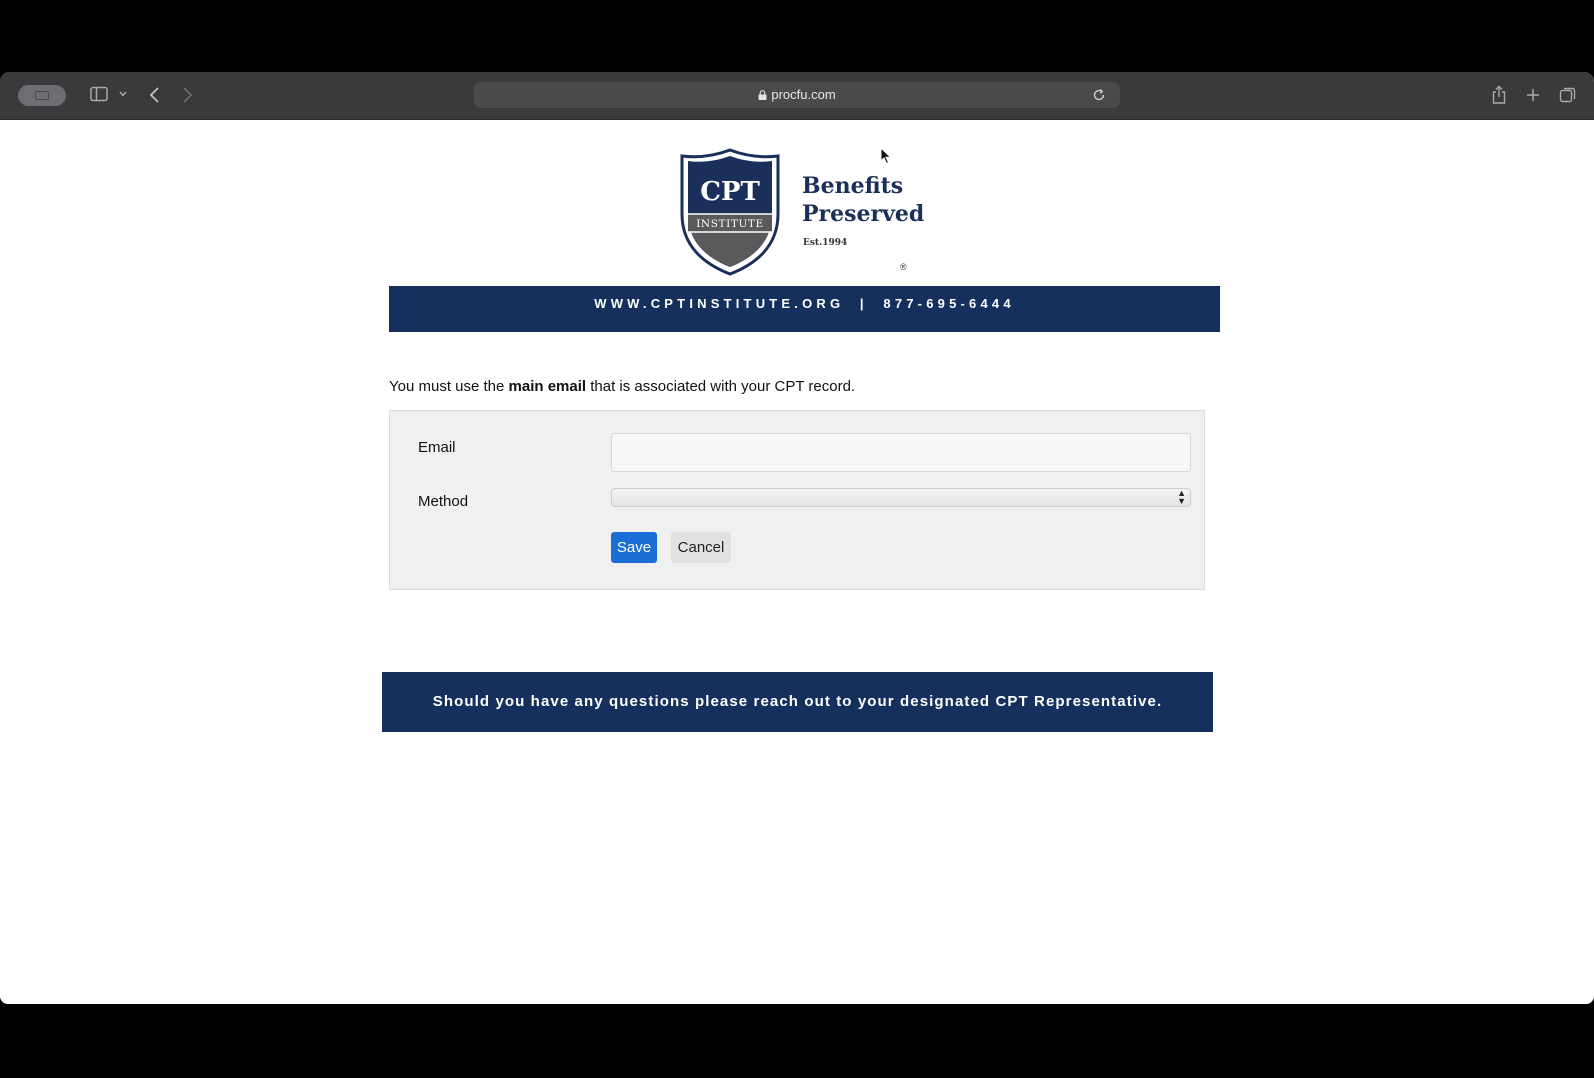 The image size is (1594, 1078). I want to click on email-field, so click(901, 452).